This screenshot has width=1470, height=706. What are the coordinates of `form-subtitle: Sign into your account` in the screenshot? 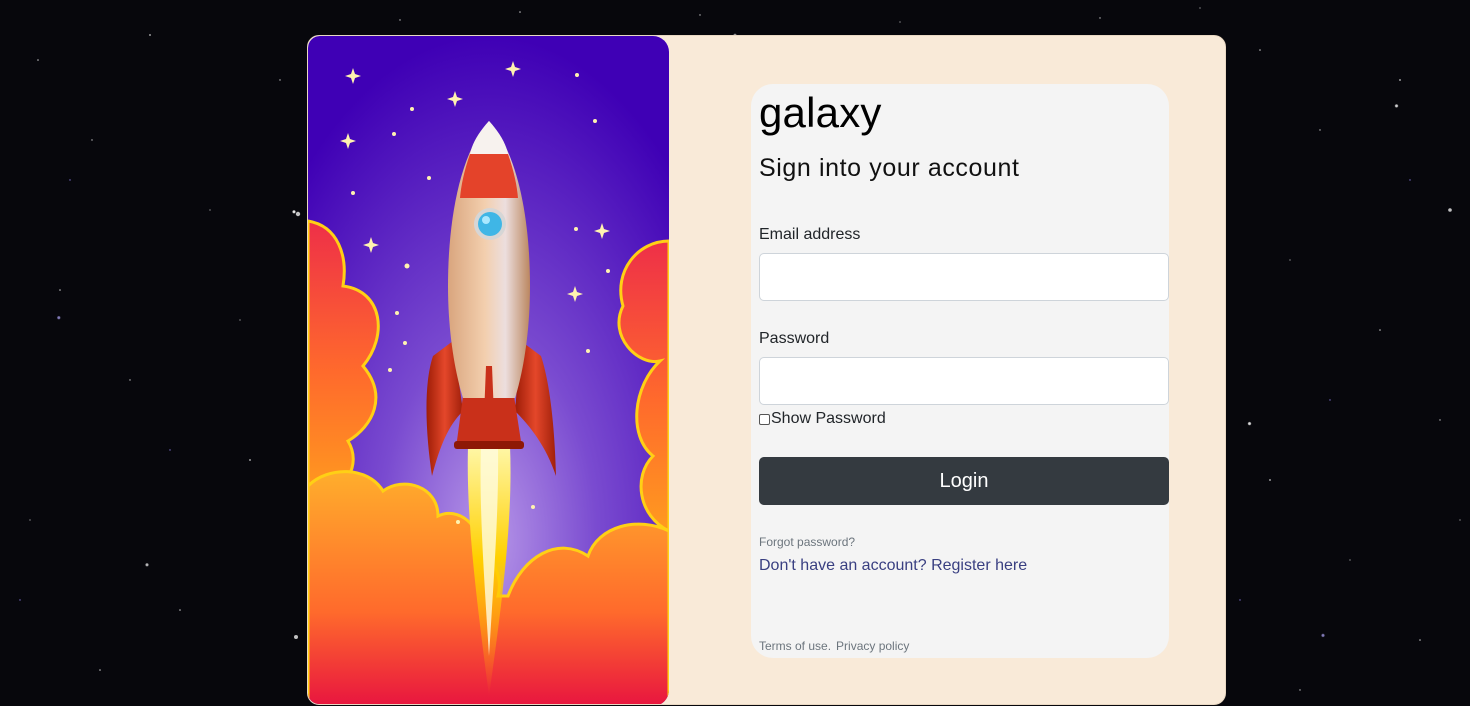 It's located at (889, 168).